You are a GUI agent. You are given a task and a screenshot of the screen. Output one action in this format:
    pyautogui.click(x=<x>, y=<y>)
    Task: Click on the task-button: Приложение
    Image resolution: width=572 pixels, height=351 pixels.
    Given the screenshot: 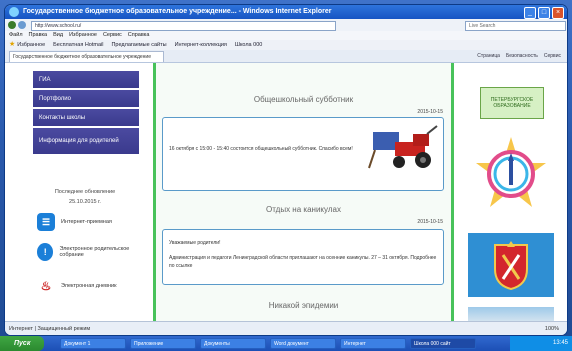 What is the action you would take?
    pyautogui.click(x=163, y=343)
    